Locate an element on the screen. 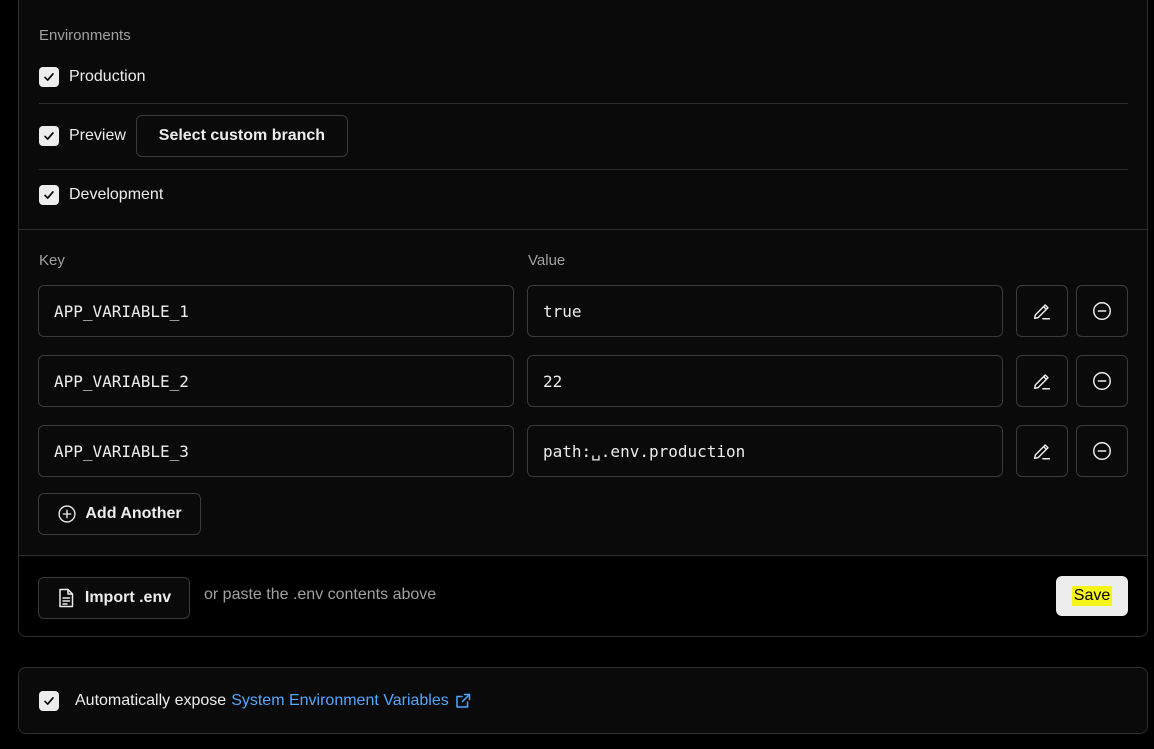  value-input: 22 is located at coordinates (765, 381).